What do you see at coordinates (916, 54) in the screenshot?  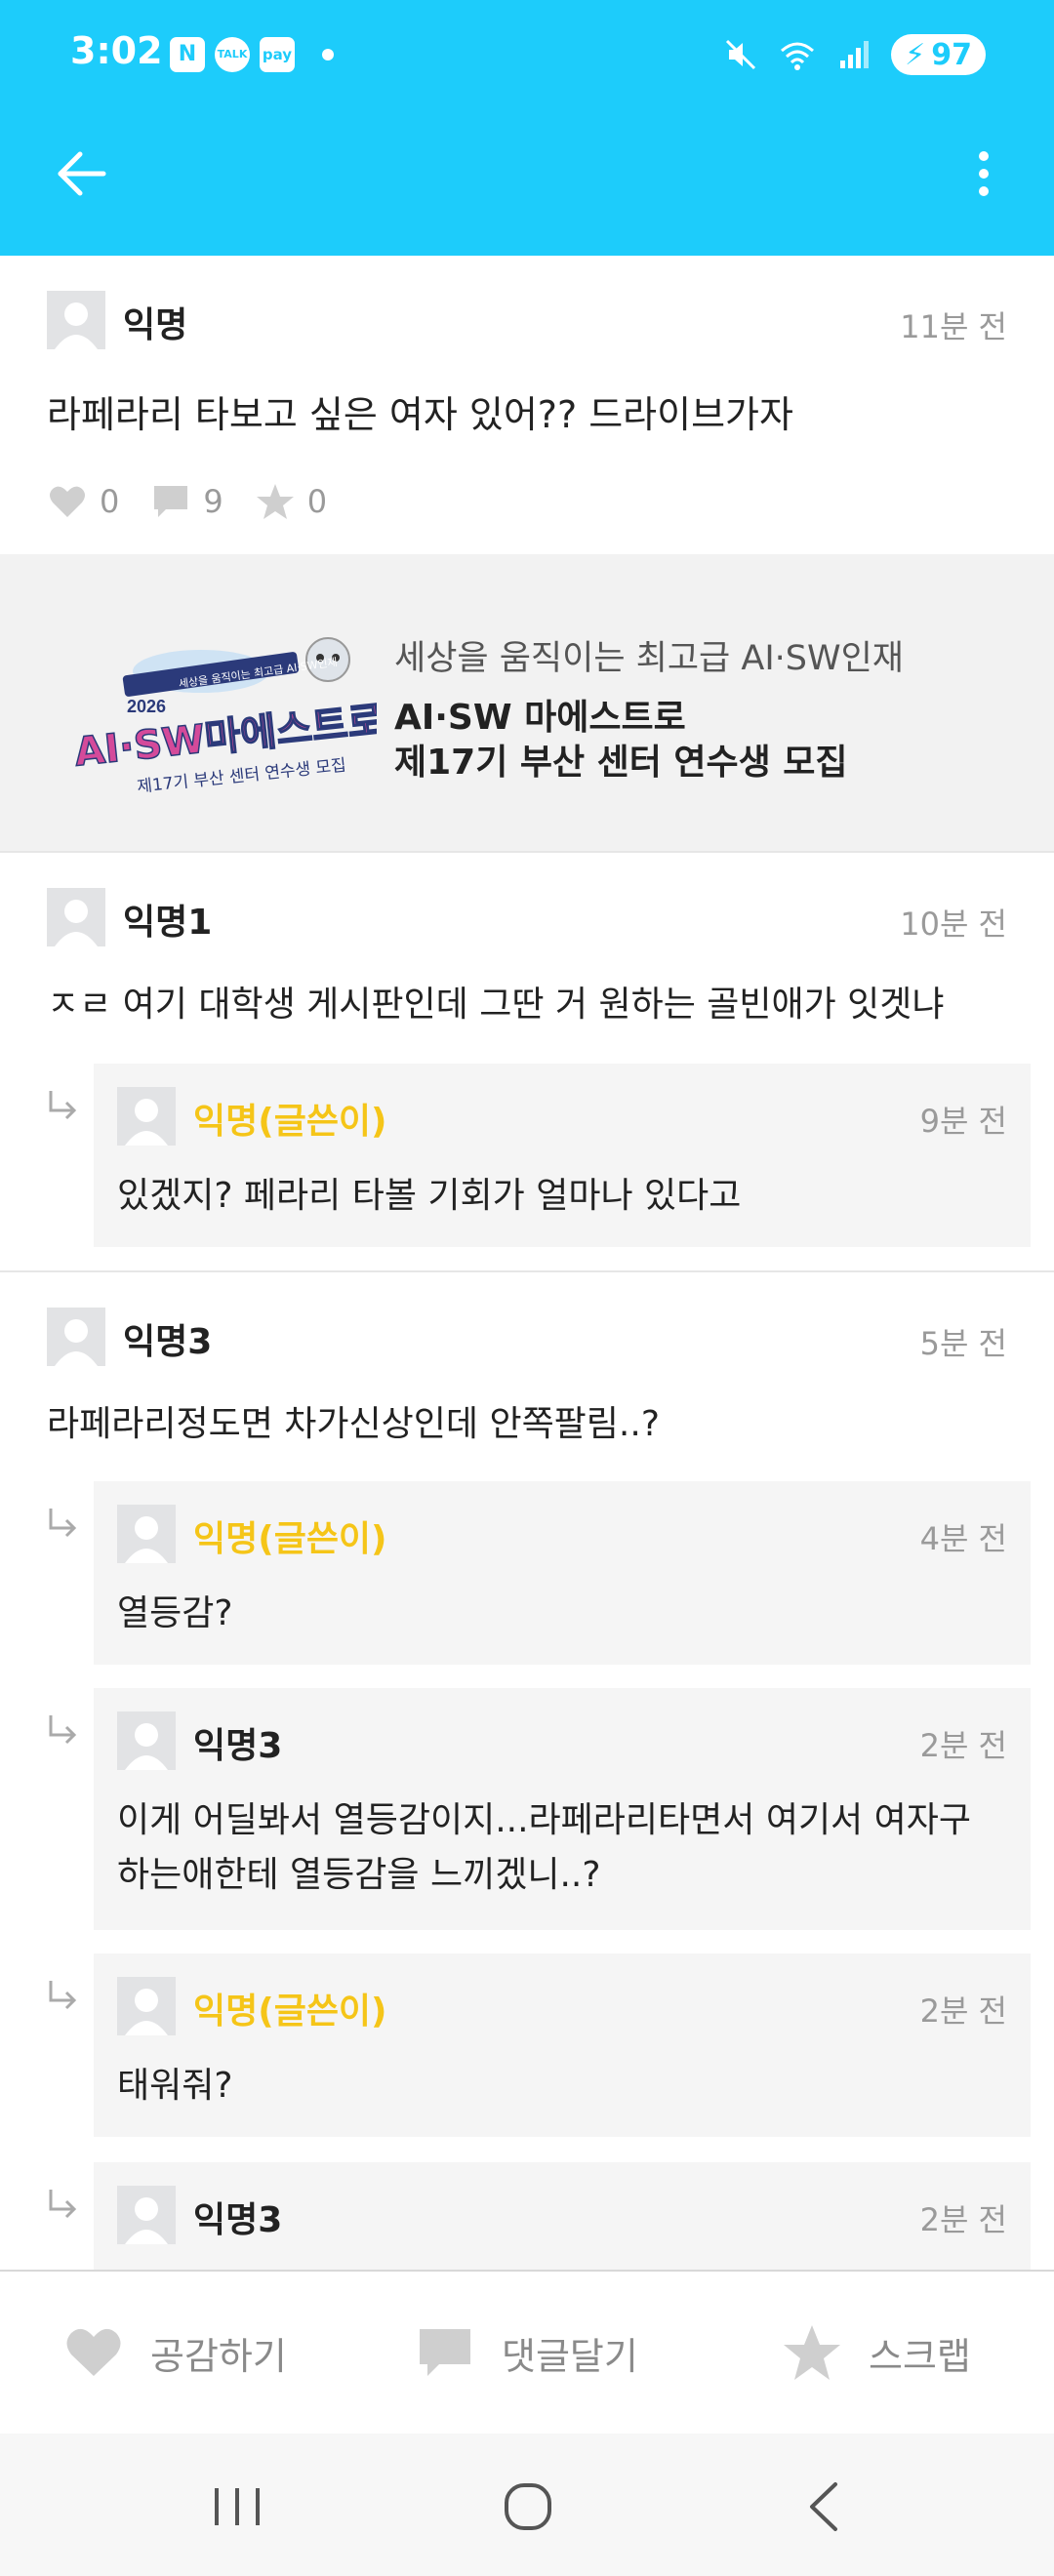 I see `bolt-icon: ⚡` at bounding box center [916, 54].